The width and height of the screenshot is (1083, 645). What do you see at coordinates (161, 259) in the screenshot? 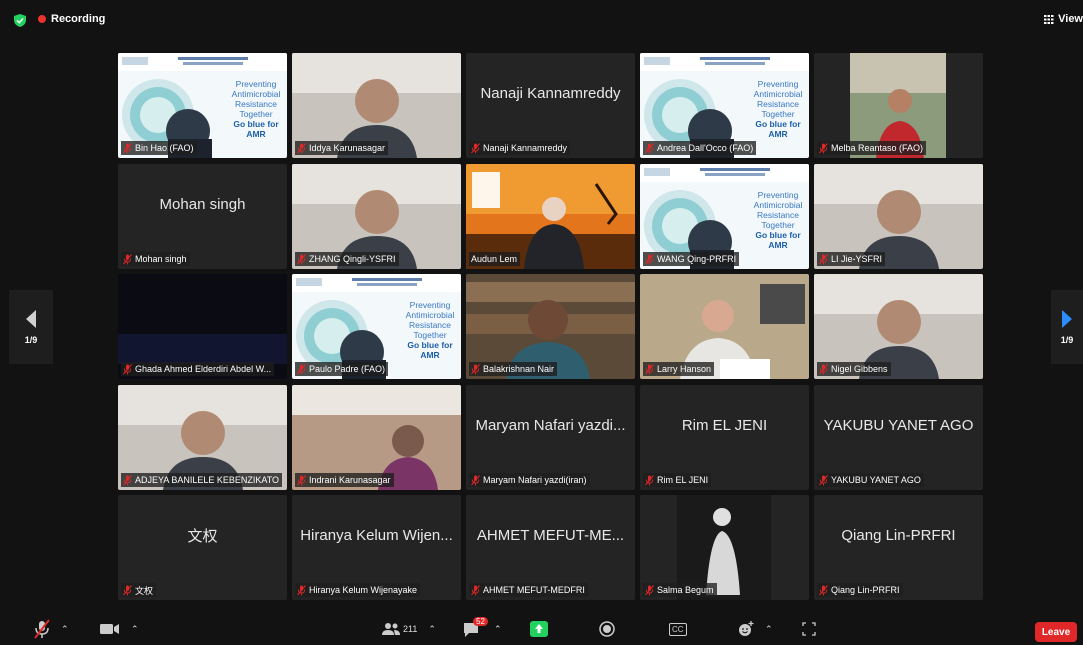
I see `participant-name: Mohan singh` at bounding box center [161, 259].